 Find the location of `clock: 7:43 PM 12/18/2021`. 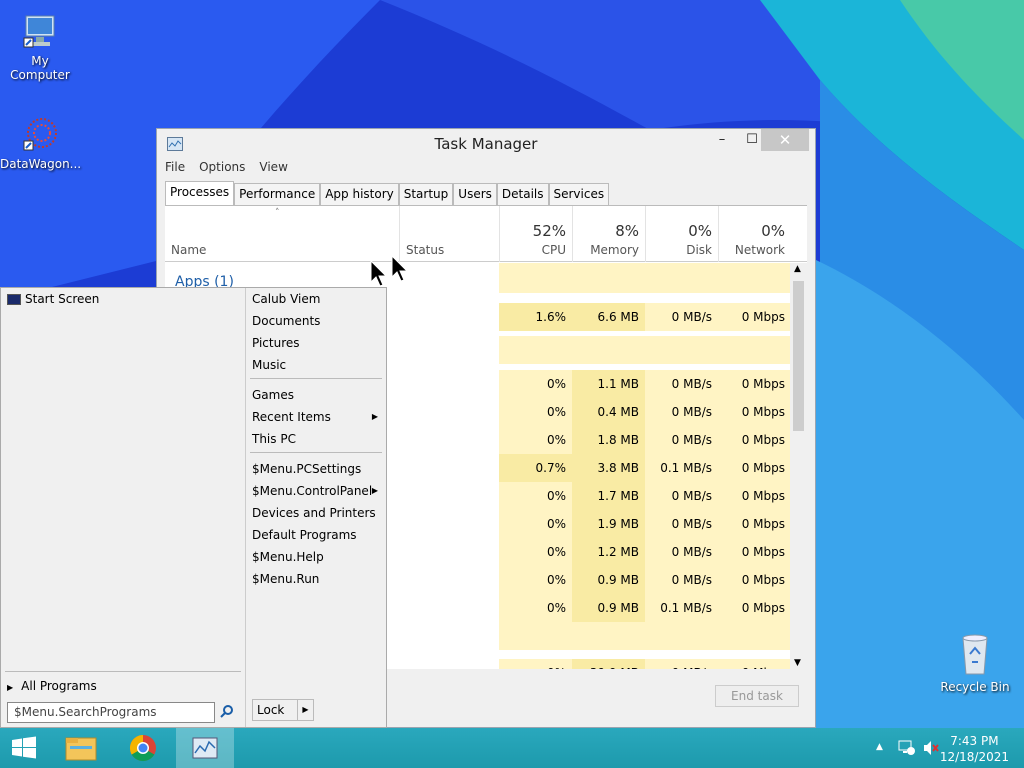

clock: 7:43 PM 12/18/2021 is located at coordinates (974, 749).